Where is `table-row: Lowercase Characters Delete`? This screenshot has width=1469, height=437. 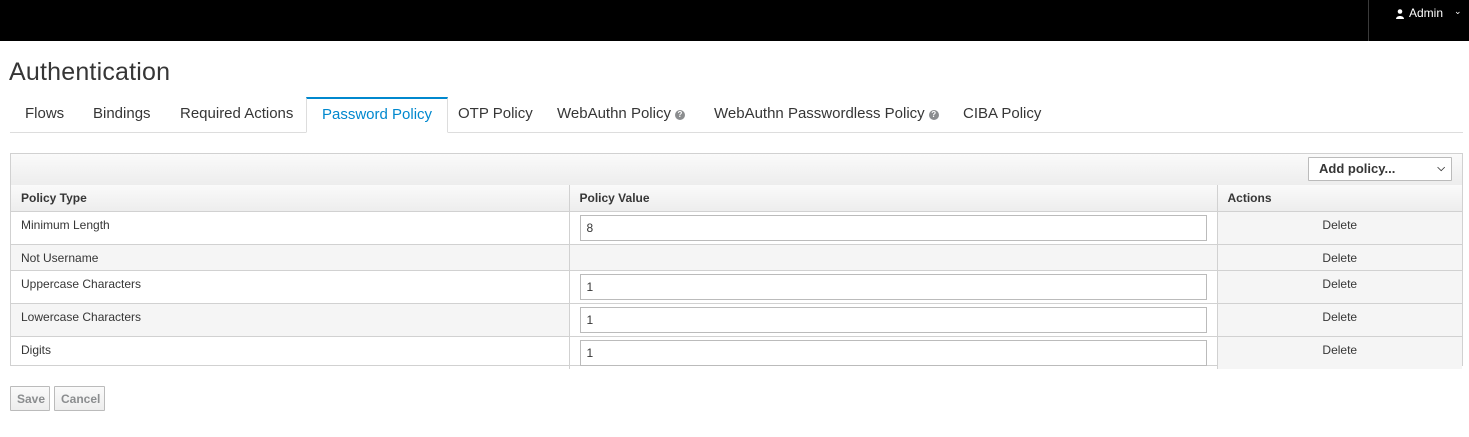 table-row: Lowercase Characters Delete is located at coordinates (736, 320).